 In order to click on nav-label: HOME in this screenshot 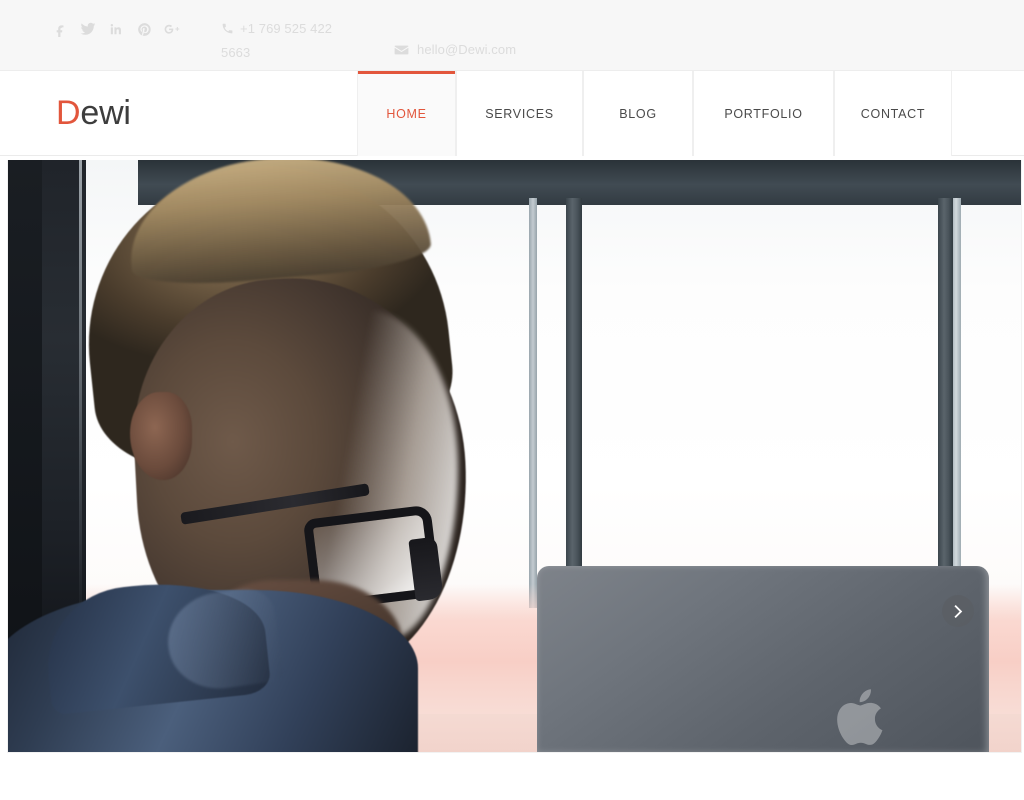, I will do `click(406, 113)`.